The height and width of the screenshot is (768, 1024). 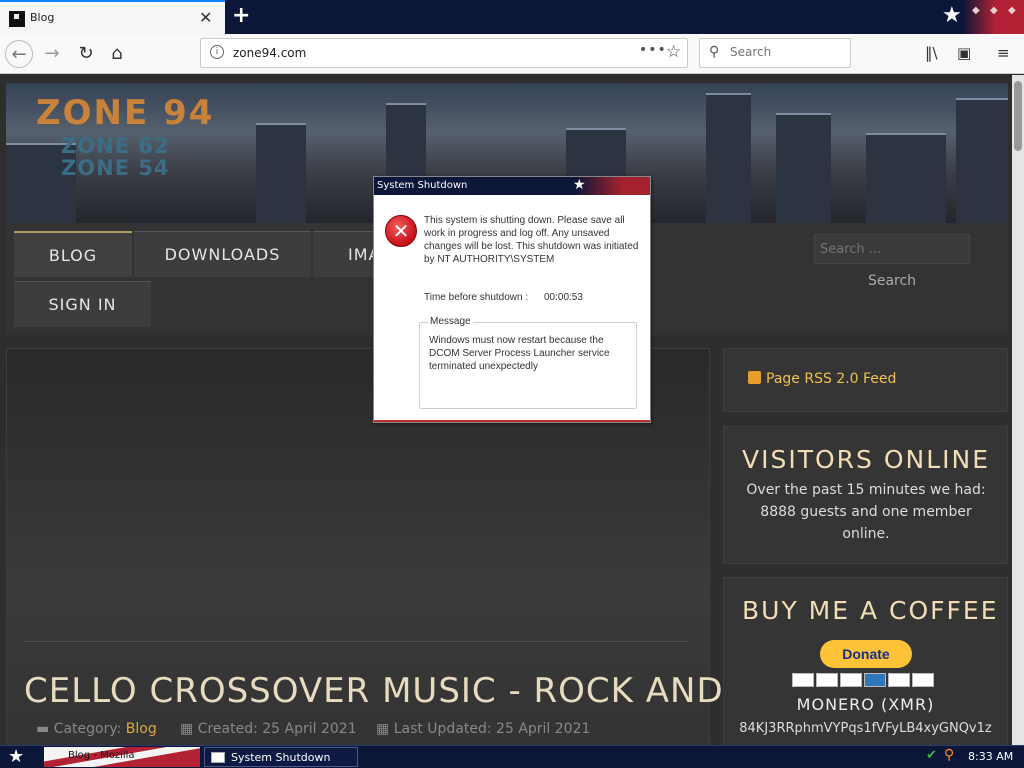 What do you see at coordinates (43, 729) in the screenshot?
I see `folder-icon: ▬` at bounding box center [43, 729].